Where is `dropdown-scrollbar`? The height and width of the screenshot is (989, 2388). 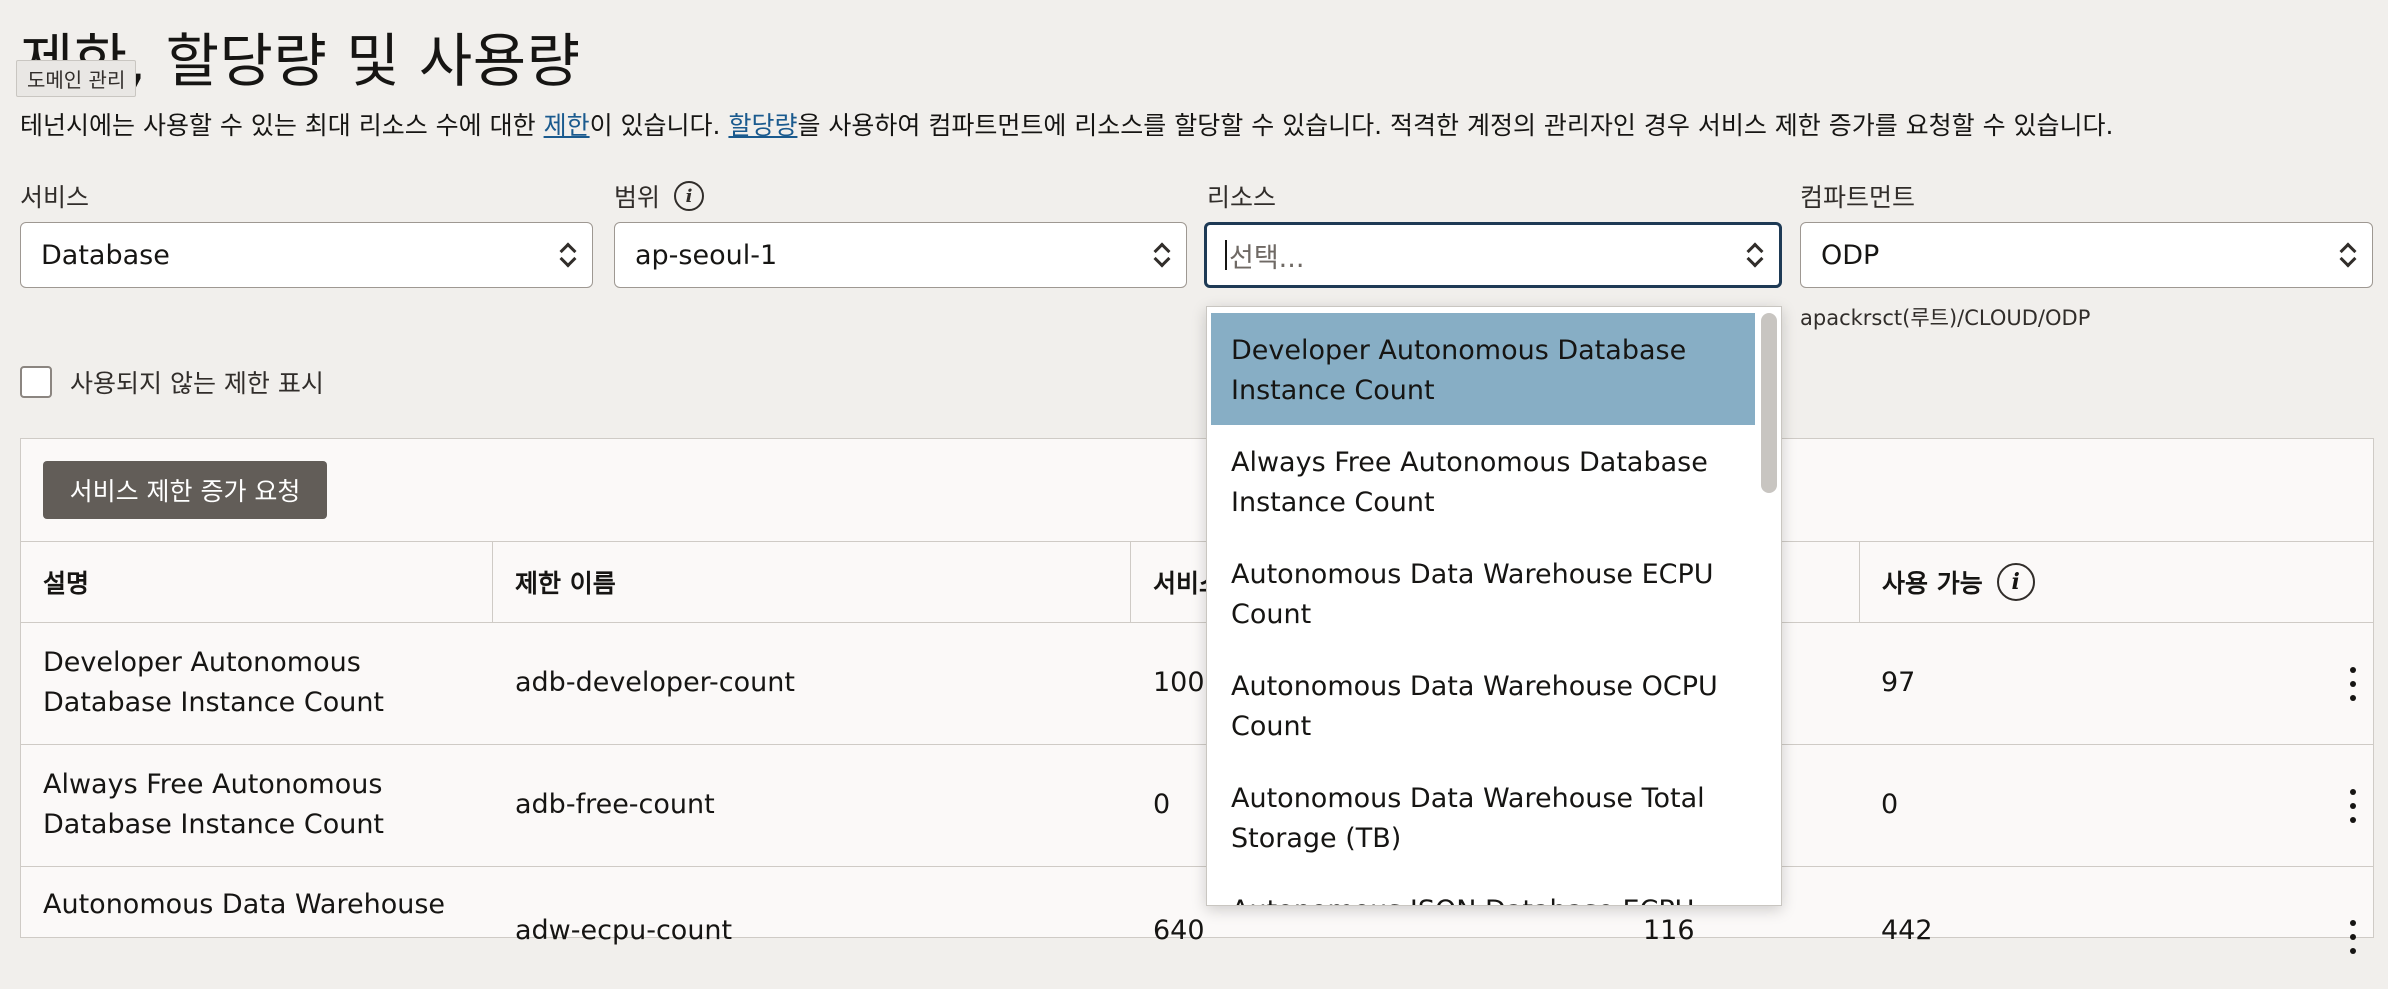
dropdown-scrollbar is located at coordinates (1769, 403).